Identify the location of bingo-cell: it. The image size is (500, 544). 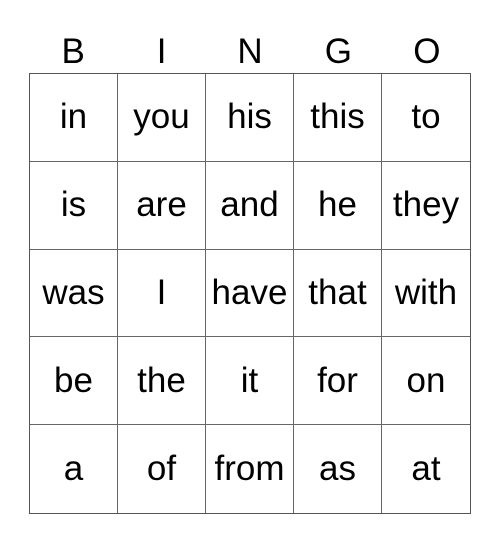
(250, 381).